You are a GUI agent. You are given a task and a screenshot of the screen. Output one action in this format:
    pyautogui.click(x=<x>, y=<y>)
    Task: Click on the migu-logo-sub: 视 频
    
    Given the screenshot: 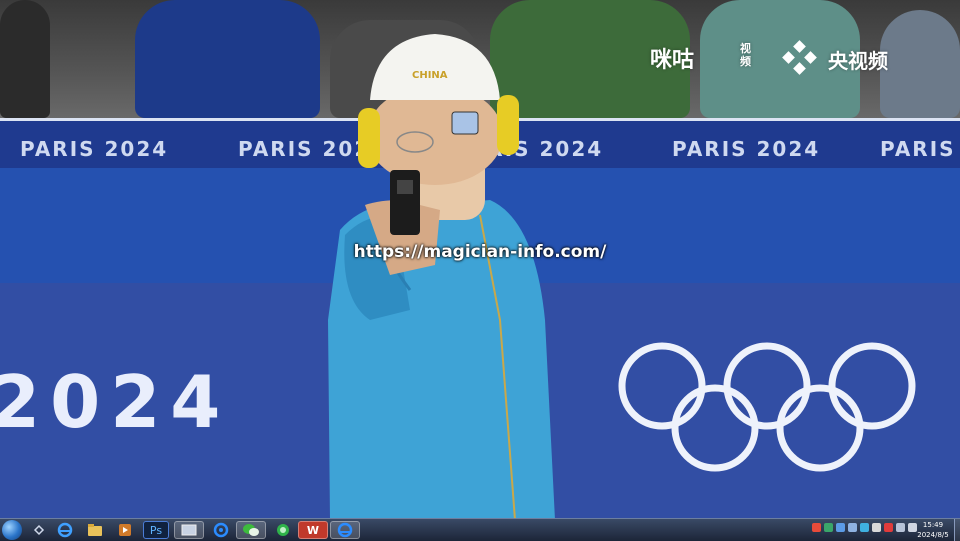 What is the action you would take?
    pyautogui.click(x=745, y=55)
    